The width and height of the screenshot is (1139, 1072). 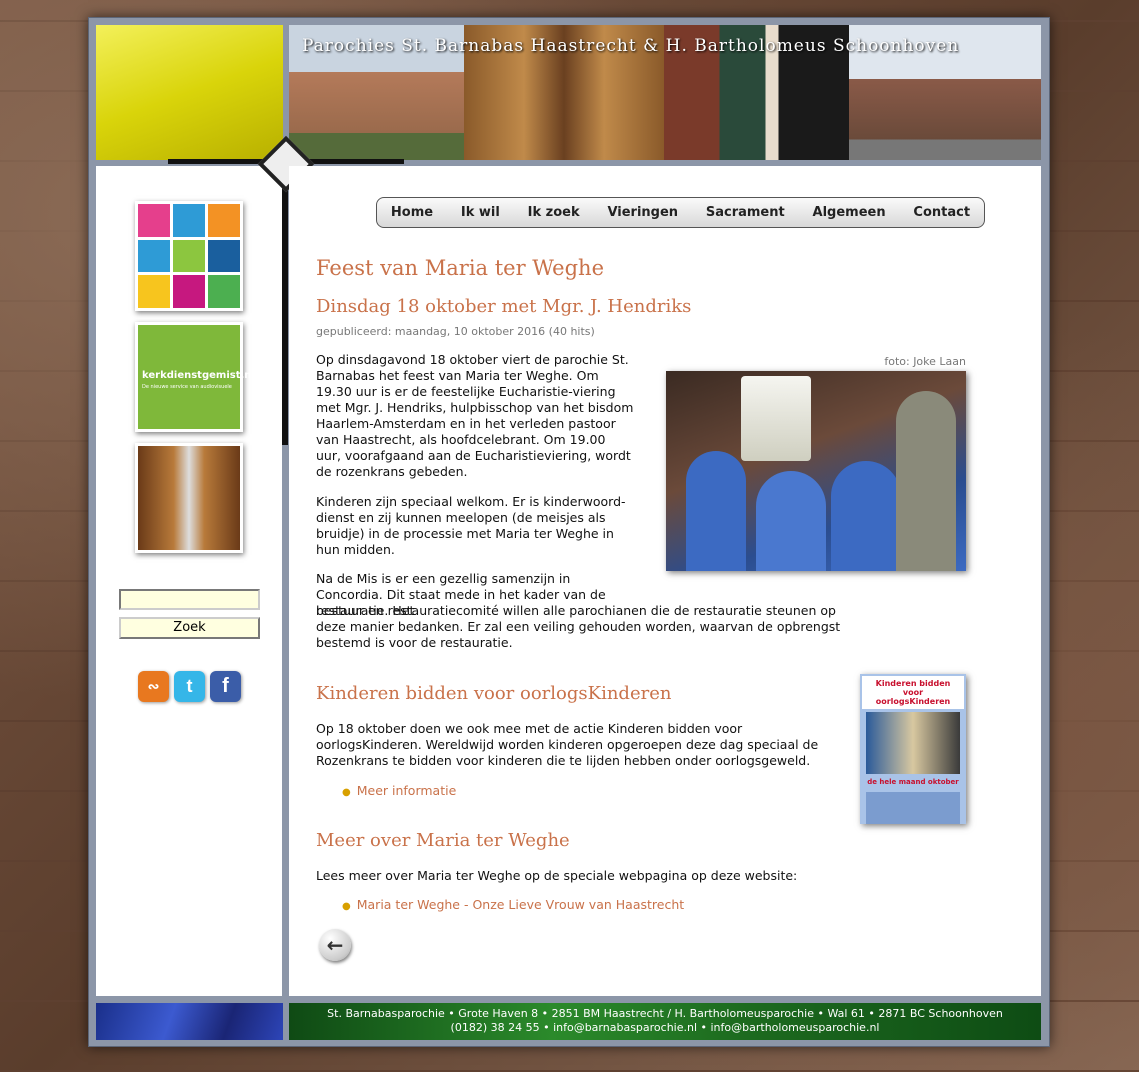 What do you see at coordinates (189, 92) in the screenshot?
I see `stained-glass-panel` at bounding box center [189, 92].